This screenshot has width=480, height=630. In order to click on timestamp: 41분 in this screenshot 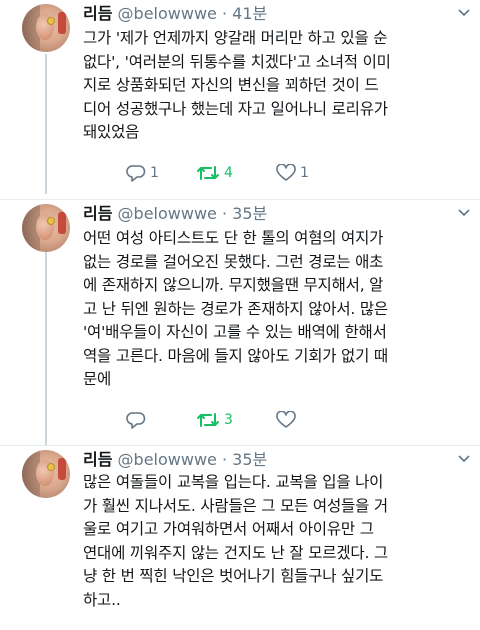, I will do `click(249, 13)`.